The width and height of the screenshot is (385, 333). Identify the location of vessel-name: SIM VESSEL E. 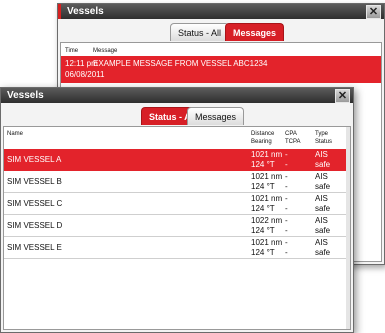
(34, 247).